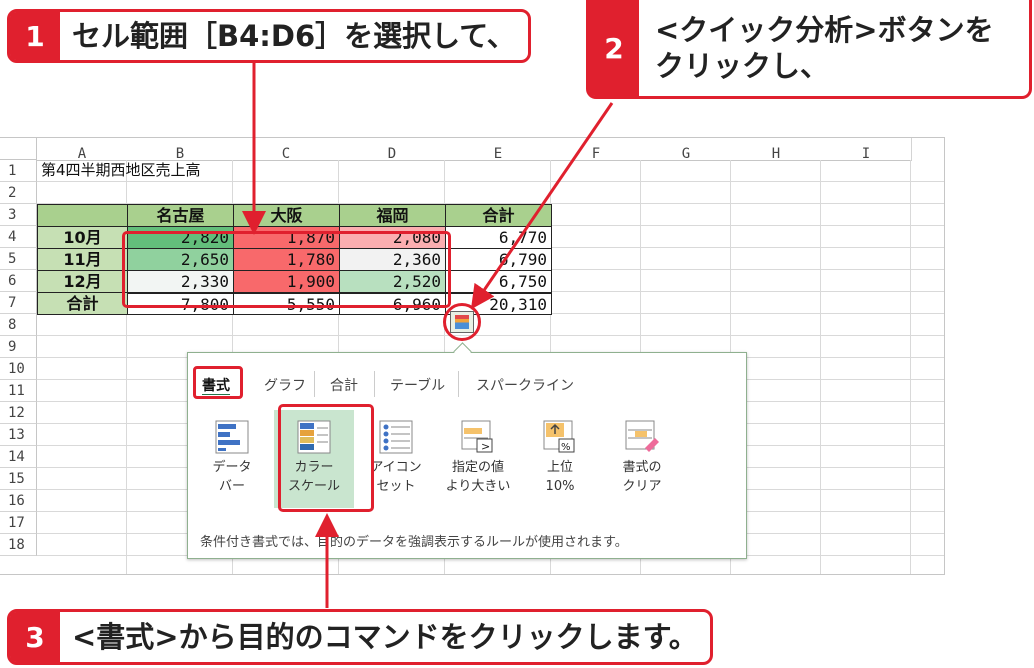 This screenshot has width=1034, height=668. What do you see at coordinates (385, 637) in the screenshot?
I see `callout-text: <書式>から目的のコマンドをクリックします。` at bounding box center [385, 637].